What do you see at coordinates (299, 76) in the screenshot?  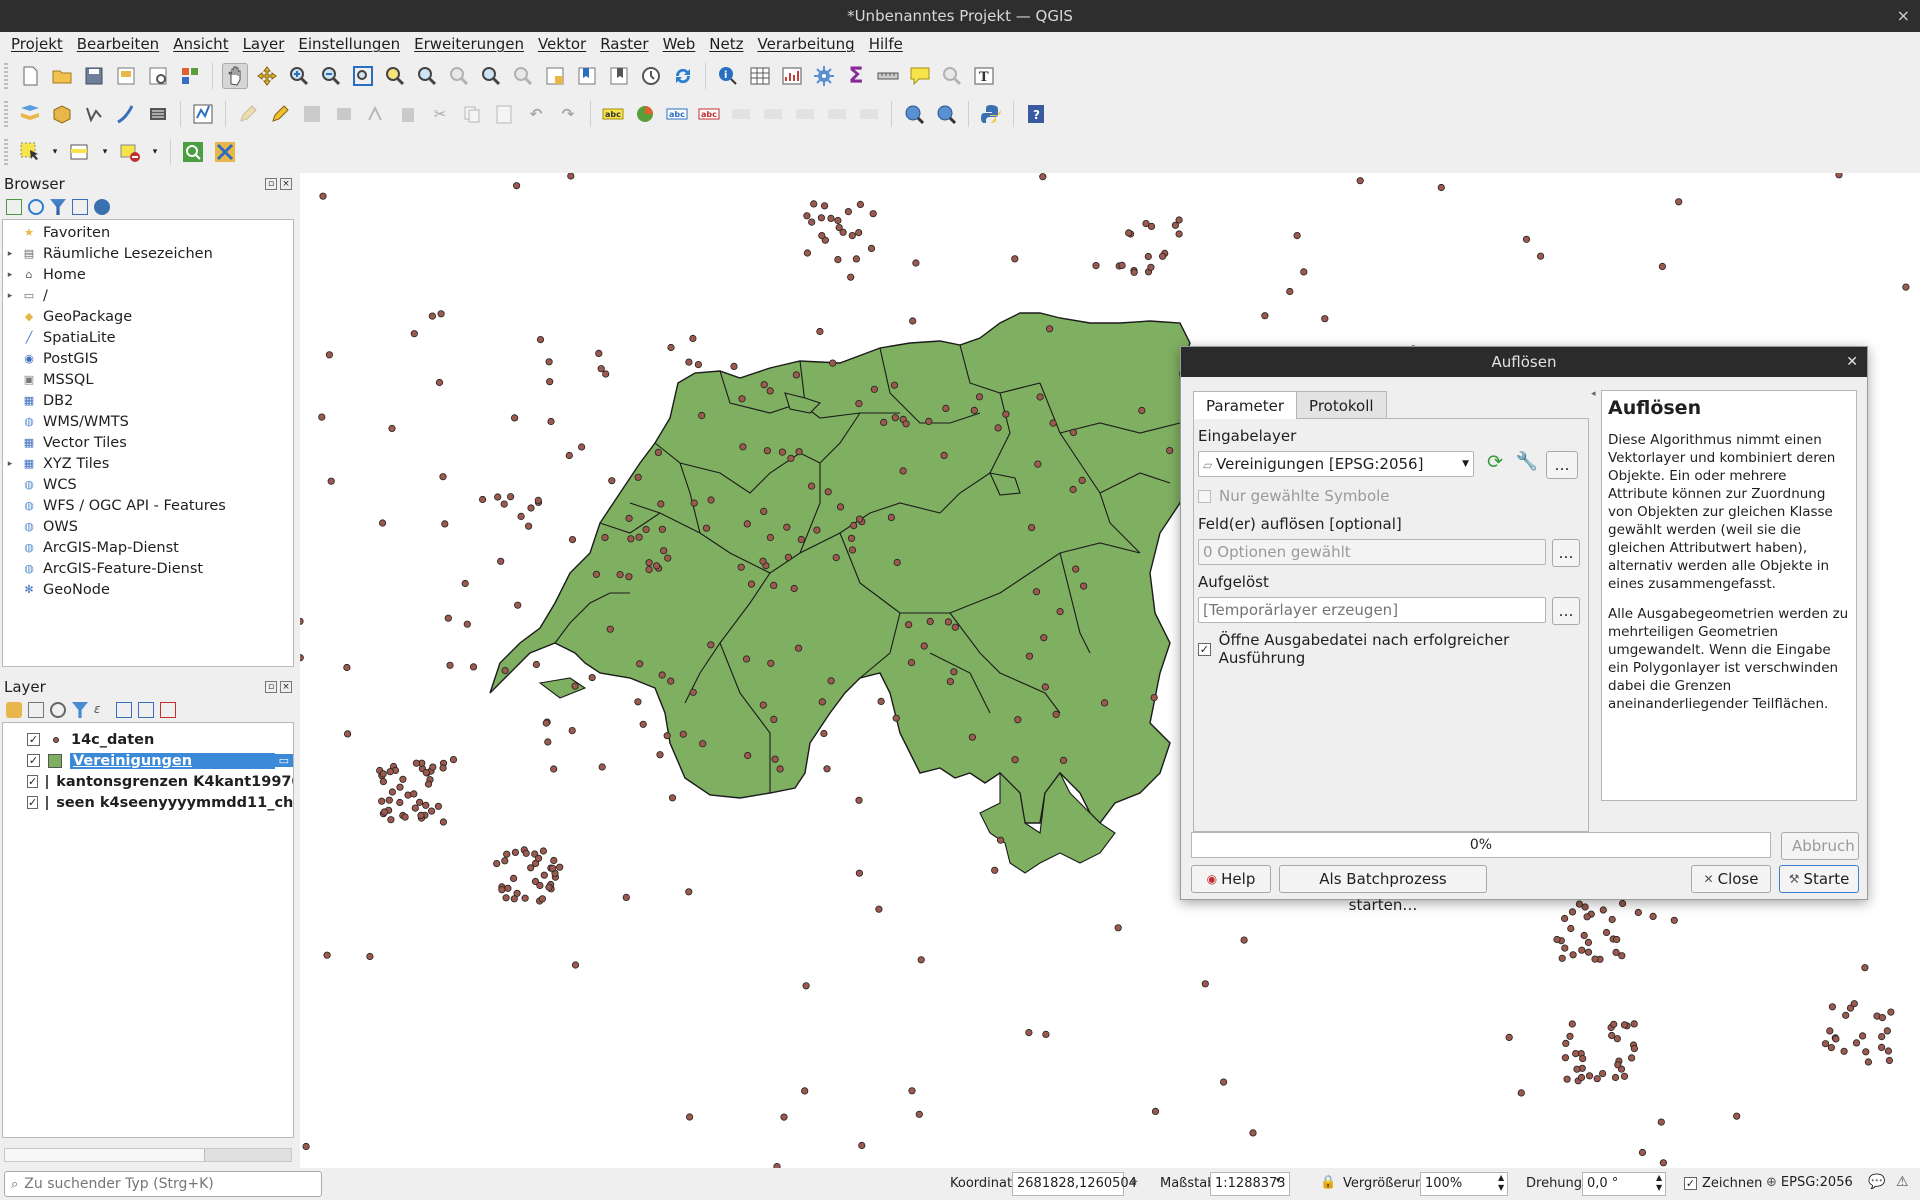 I see `zoom-in-icon` at bounding box center [299, 76].